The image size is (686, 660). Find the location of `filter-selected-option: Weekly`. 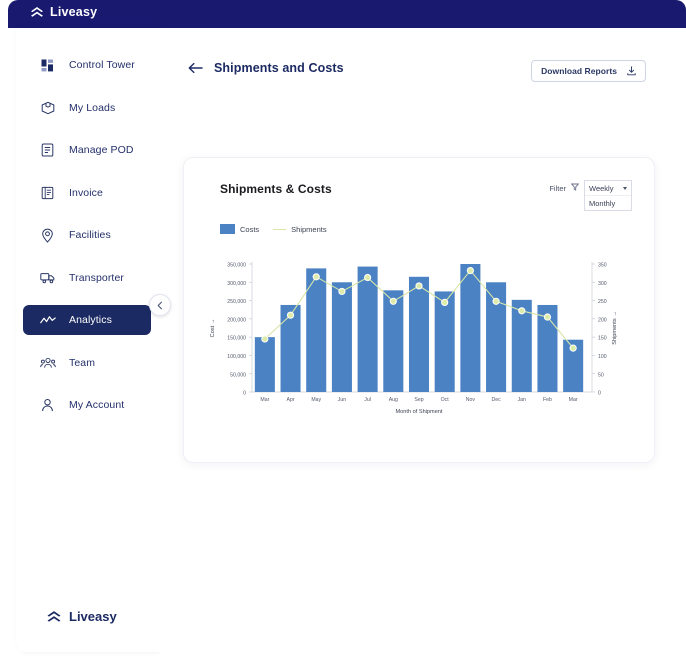

filter-selected-option: Weekly is located at coordinates (608, 188).